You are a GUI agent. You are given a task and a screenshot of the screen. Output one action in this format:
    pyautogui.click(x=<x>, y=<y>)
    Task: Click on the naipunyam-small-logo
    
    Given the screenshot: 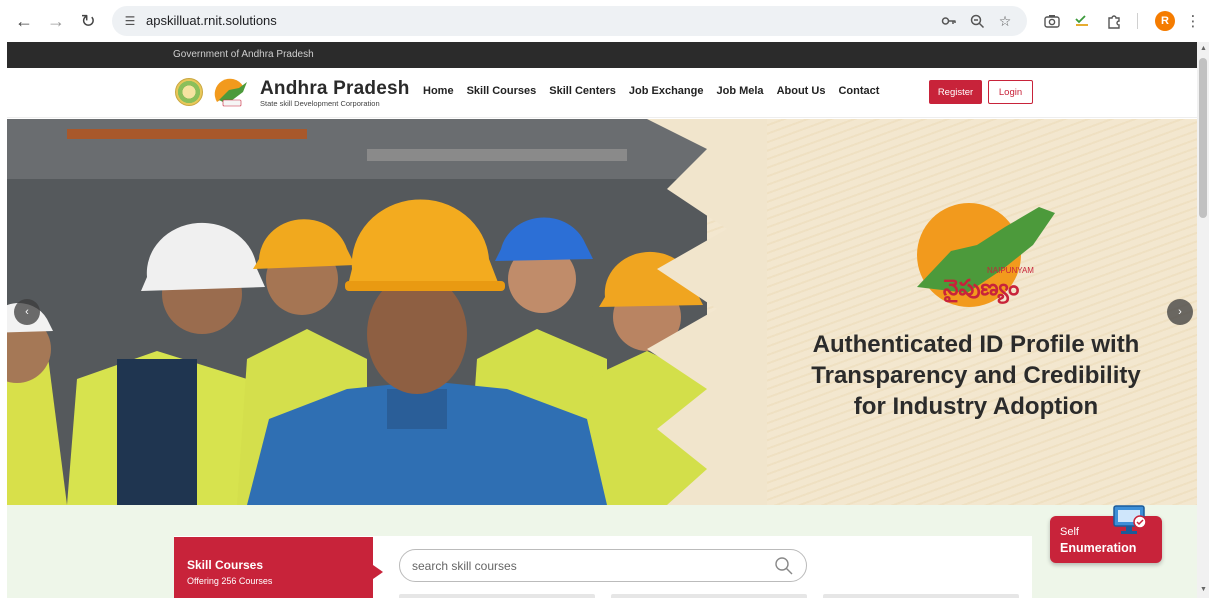 What is the action you would take?
    pyautogui.click(x=232, y=92)
    